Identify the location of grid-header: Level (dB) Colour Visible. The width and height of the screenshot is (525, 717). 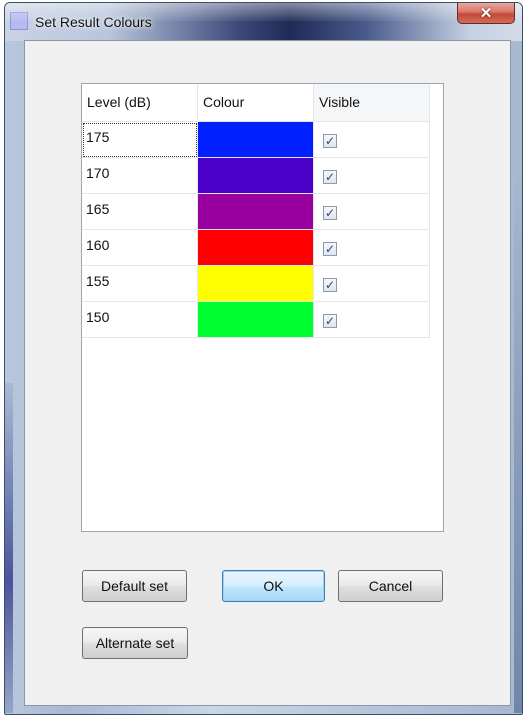
(257, 103).